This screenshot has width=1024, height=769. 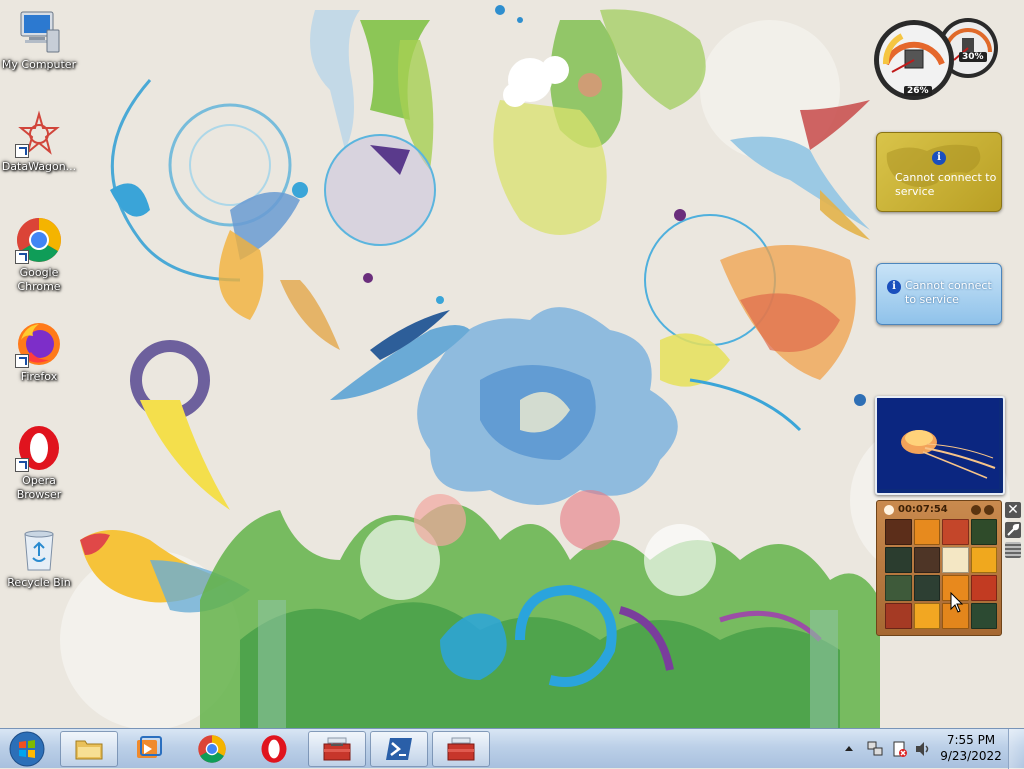 I want to click on network-icon, so click(x=875, y=748).